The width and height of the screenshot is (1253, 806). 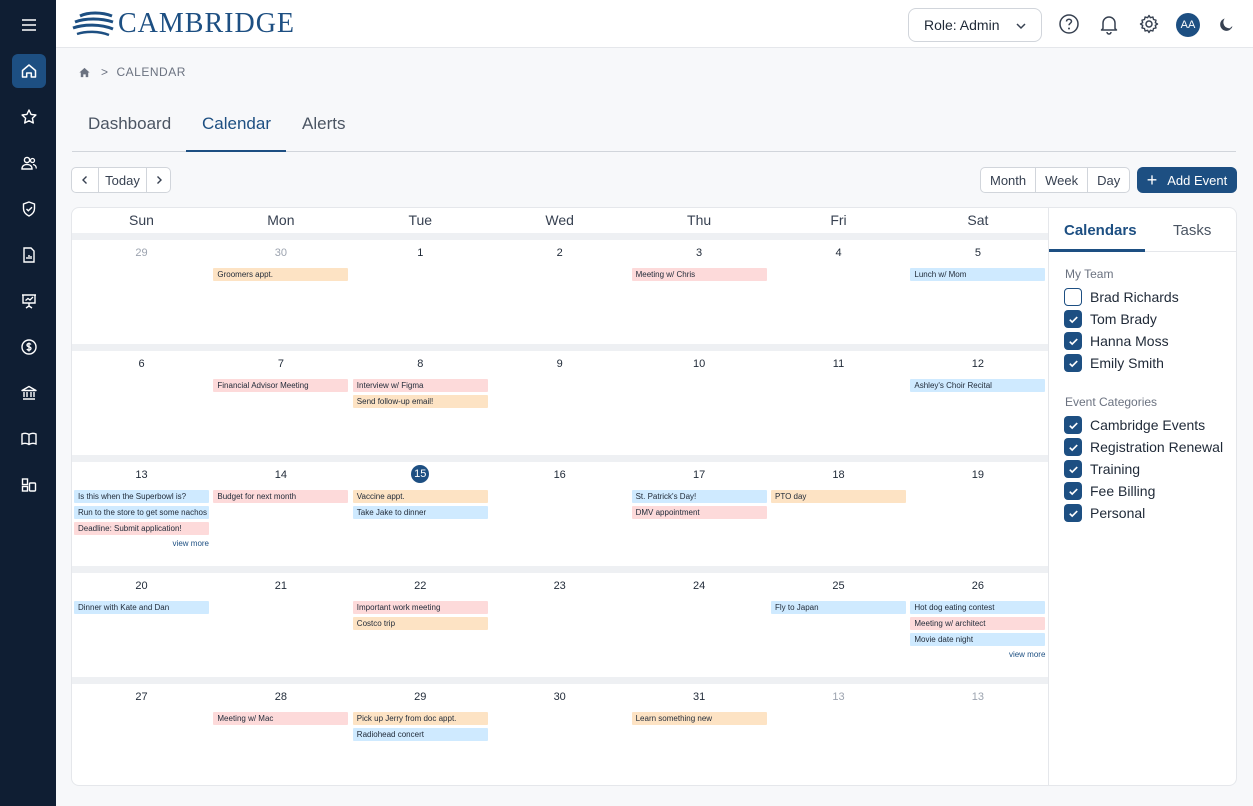 What do you see at coordinates (1114, 363) in the screenshot?
I see `team-member-checkbox-row: Emily Smith` at bounding box center [1114, 363].